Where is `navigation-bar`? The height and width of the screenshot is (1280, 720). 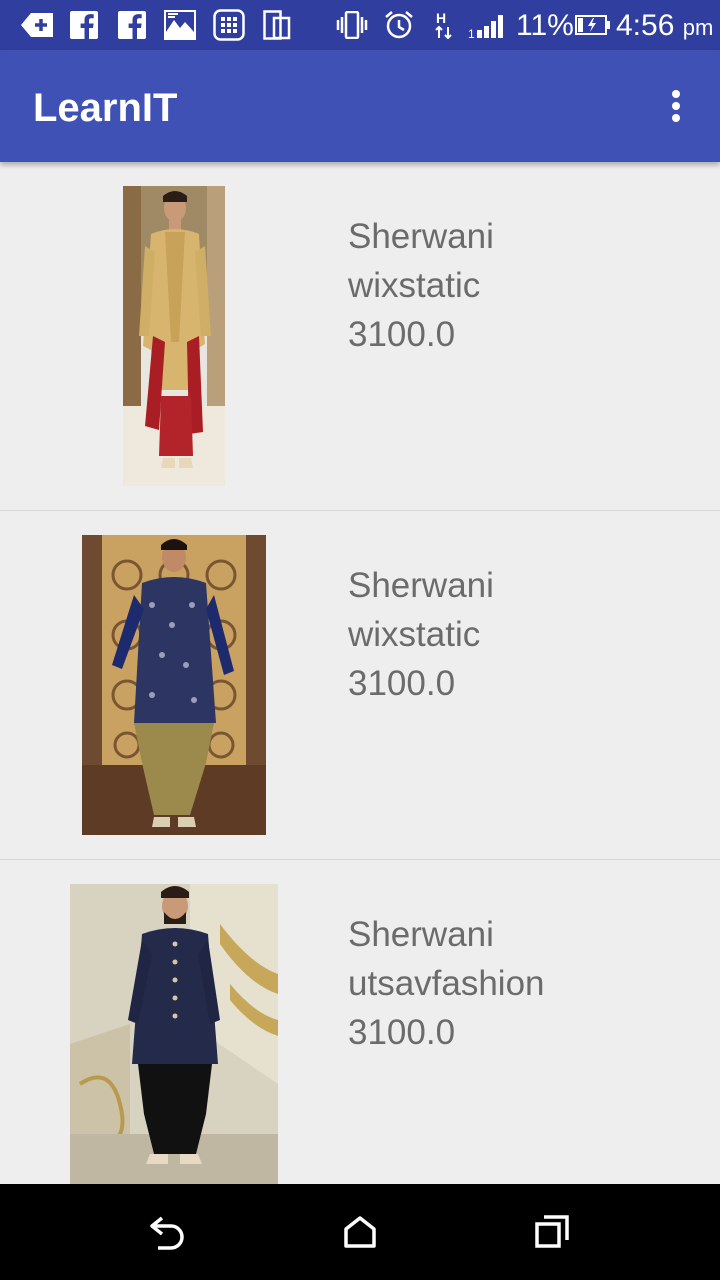
navigation-bar is located at coordinates (360, 1232).